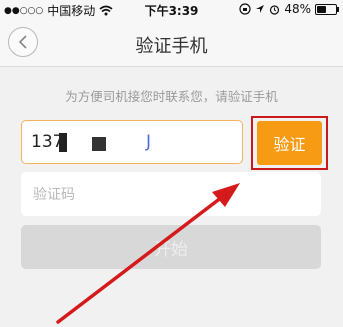 Image resolution: width=343 pixels, height=327 pixels. What do you see at coordinates (171, 10) in the screenshot?
I see `status-bar: ●●○○○ 中国移动 下午3:39 48%` at bounding box center [171, 10].